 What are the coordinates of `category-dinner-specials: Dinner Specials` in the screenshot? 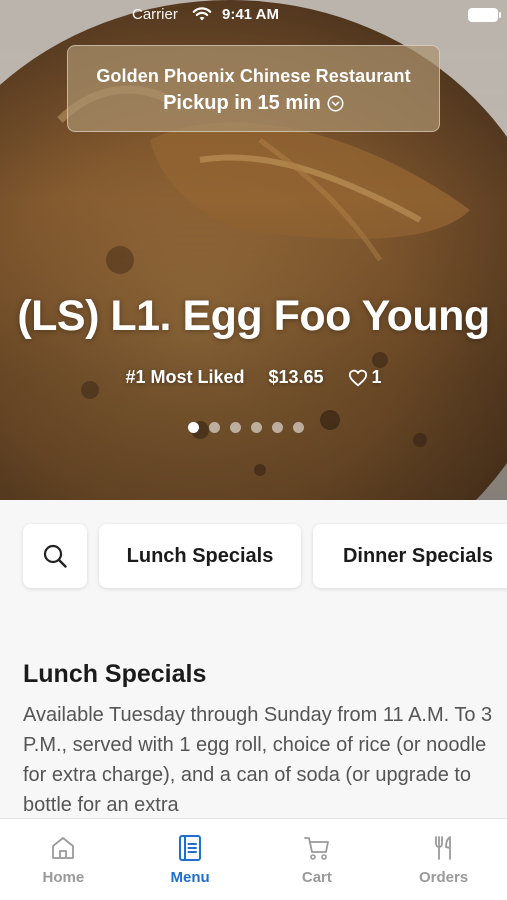 It's located at (410, 556).